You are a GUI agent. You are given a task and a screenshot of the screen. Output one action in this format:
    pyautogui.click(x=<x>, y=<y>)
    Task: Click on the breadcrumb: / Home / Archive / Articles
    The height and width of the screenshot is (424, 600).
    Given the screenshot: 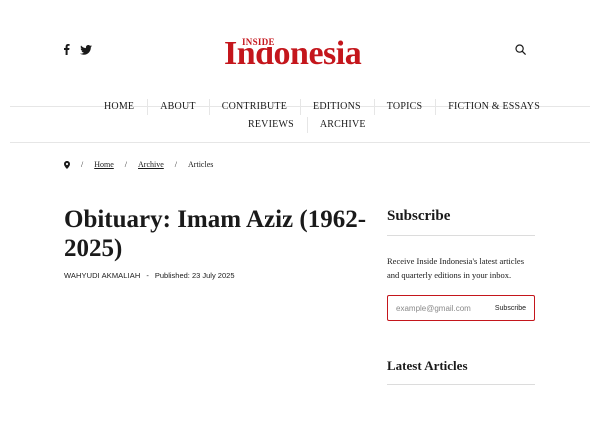 What is the action you would take?
    pyautogui.click(x=138, y=164)
    